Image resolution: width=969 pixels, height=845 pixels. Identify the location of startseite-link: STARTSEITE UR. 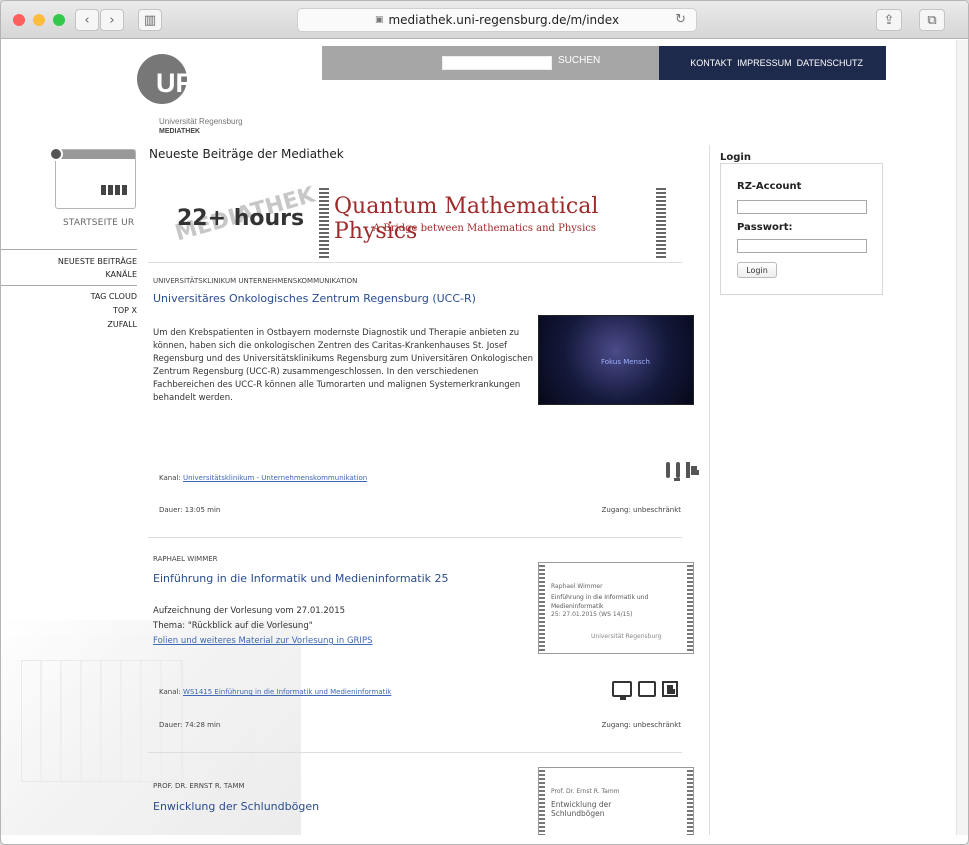
(98, 223).